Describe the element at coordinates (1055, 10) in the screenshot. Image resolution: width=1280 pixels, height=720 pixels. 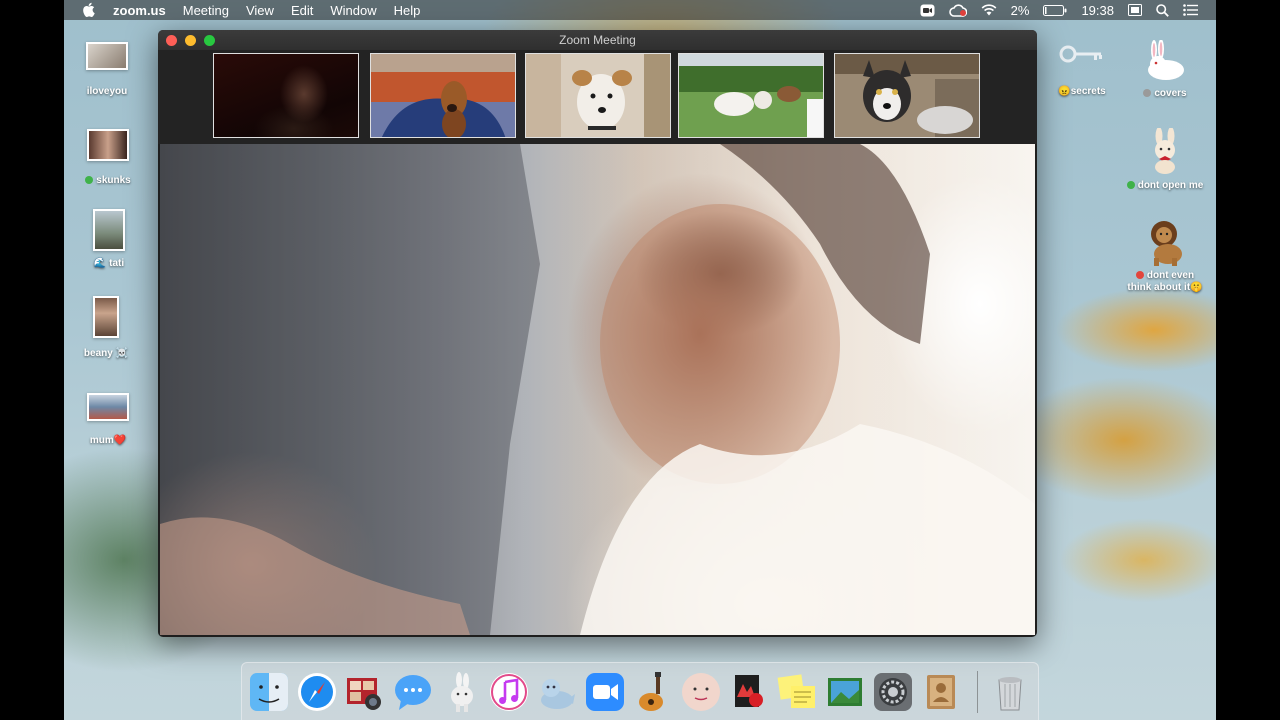
I see `battery-icon` at that location.